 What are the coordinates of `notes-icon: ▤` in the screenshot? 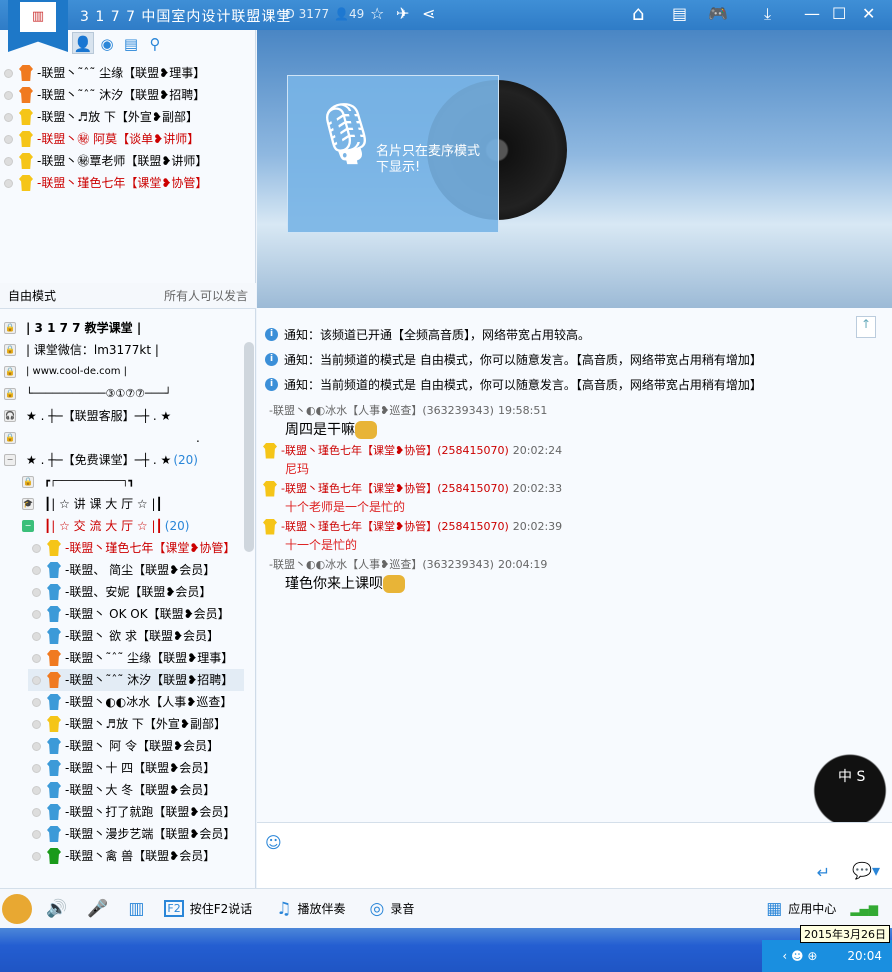 It's located at (679, 13).